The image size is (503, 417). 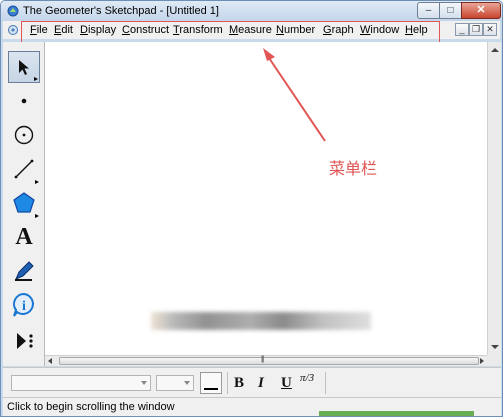 I want to click on document-icon, so click(x=13, y=30).